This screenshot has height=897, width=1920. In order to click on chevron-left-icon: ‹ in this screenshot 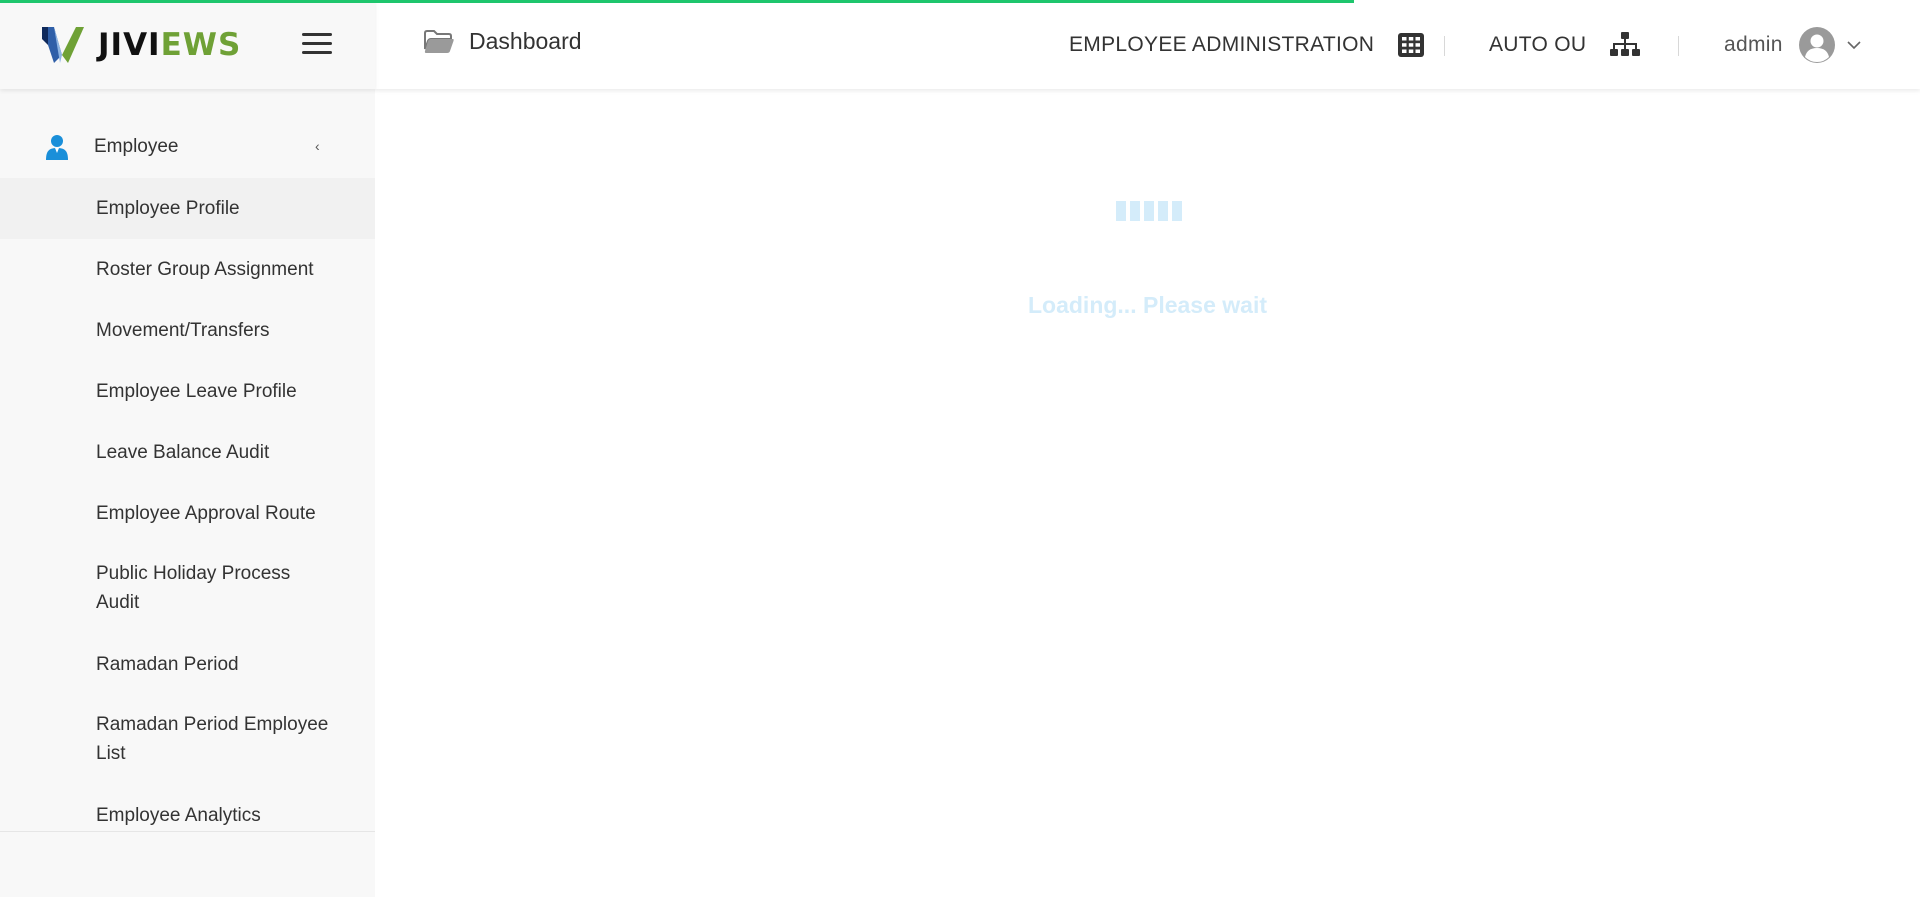, I will do `click(317, 146)`.